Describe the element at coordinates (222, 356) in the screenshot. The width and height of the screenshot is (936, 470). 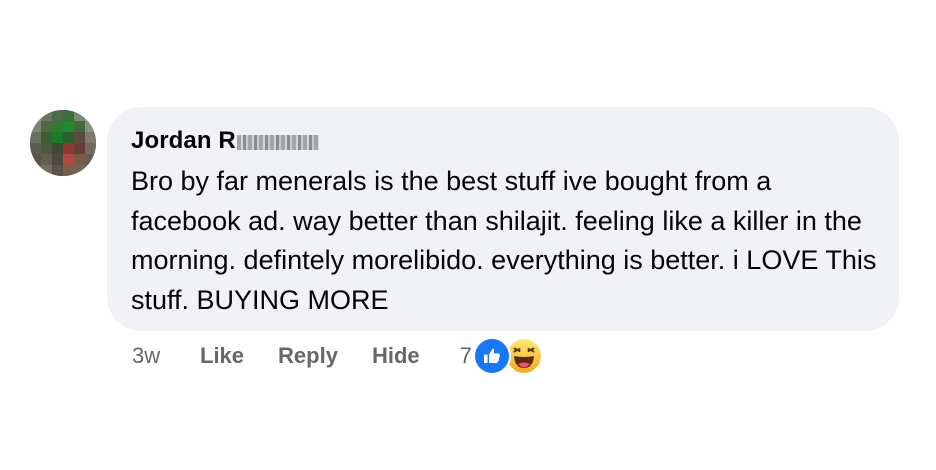
I see `like-button: Like` at that location.